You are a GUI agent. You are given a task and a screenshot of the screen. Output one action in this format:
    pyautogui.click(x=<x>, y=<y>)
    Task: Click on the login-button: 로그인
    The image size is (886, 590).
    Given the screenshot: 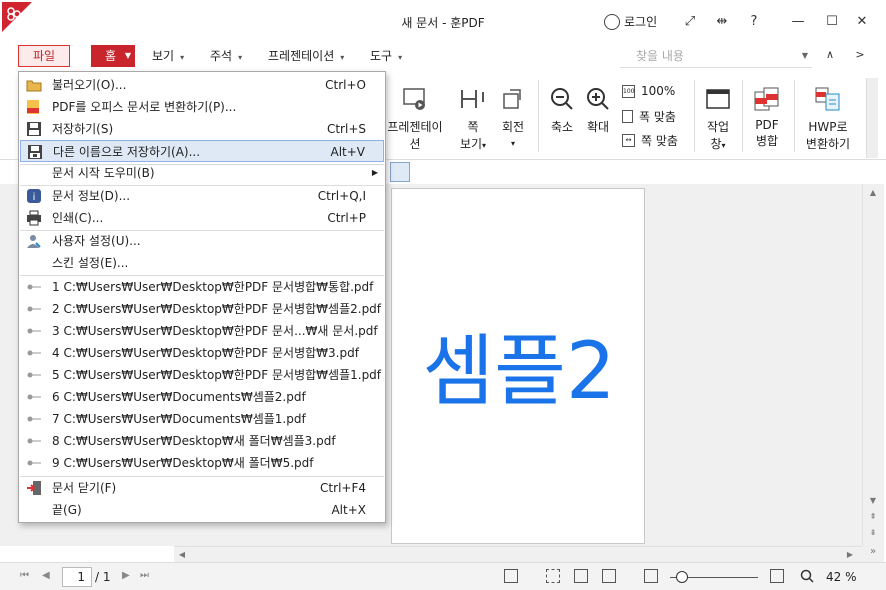 What is the action you would take?
    pyautogui.click(x=630, y=21)
    